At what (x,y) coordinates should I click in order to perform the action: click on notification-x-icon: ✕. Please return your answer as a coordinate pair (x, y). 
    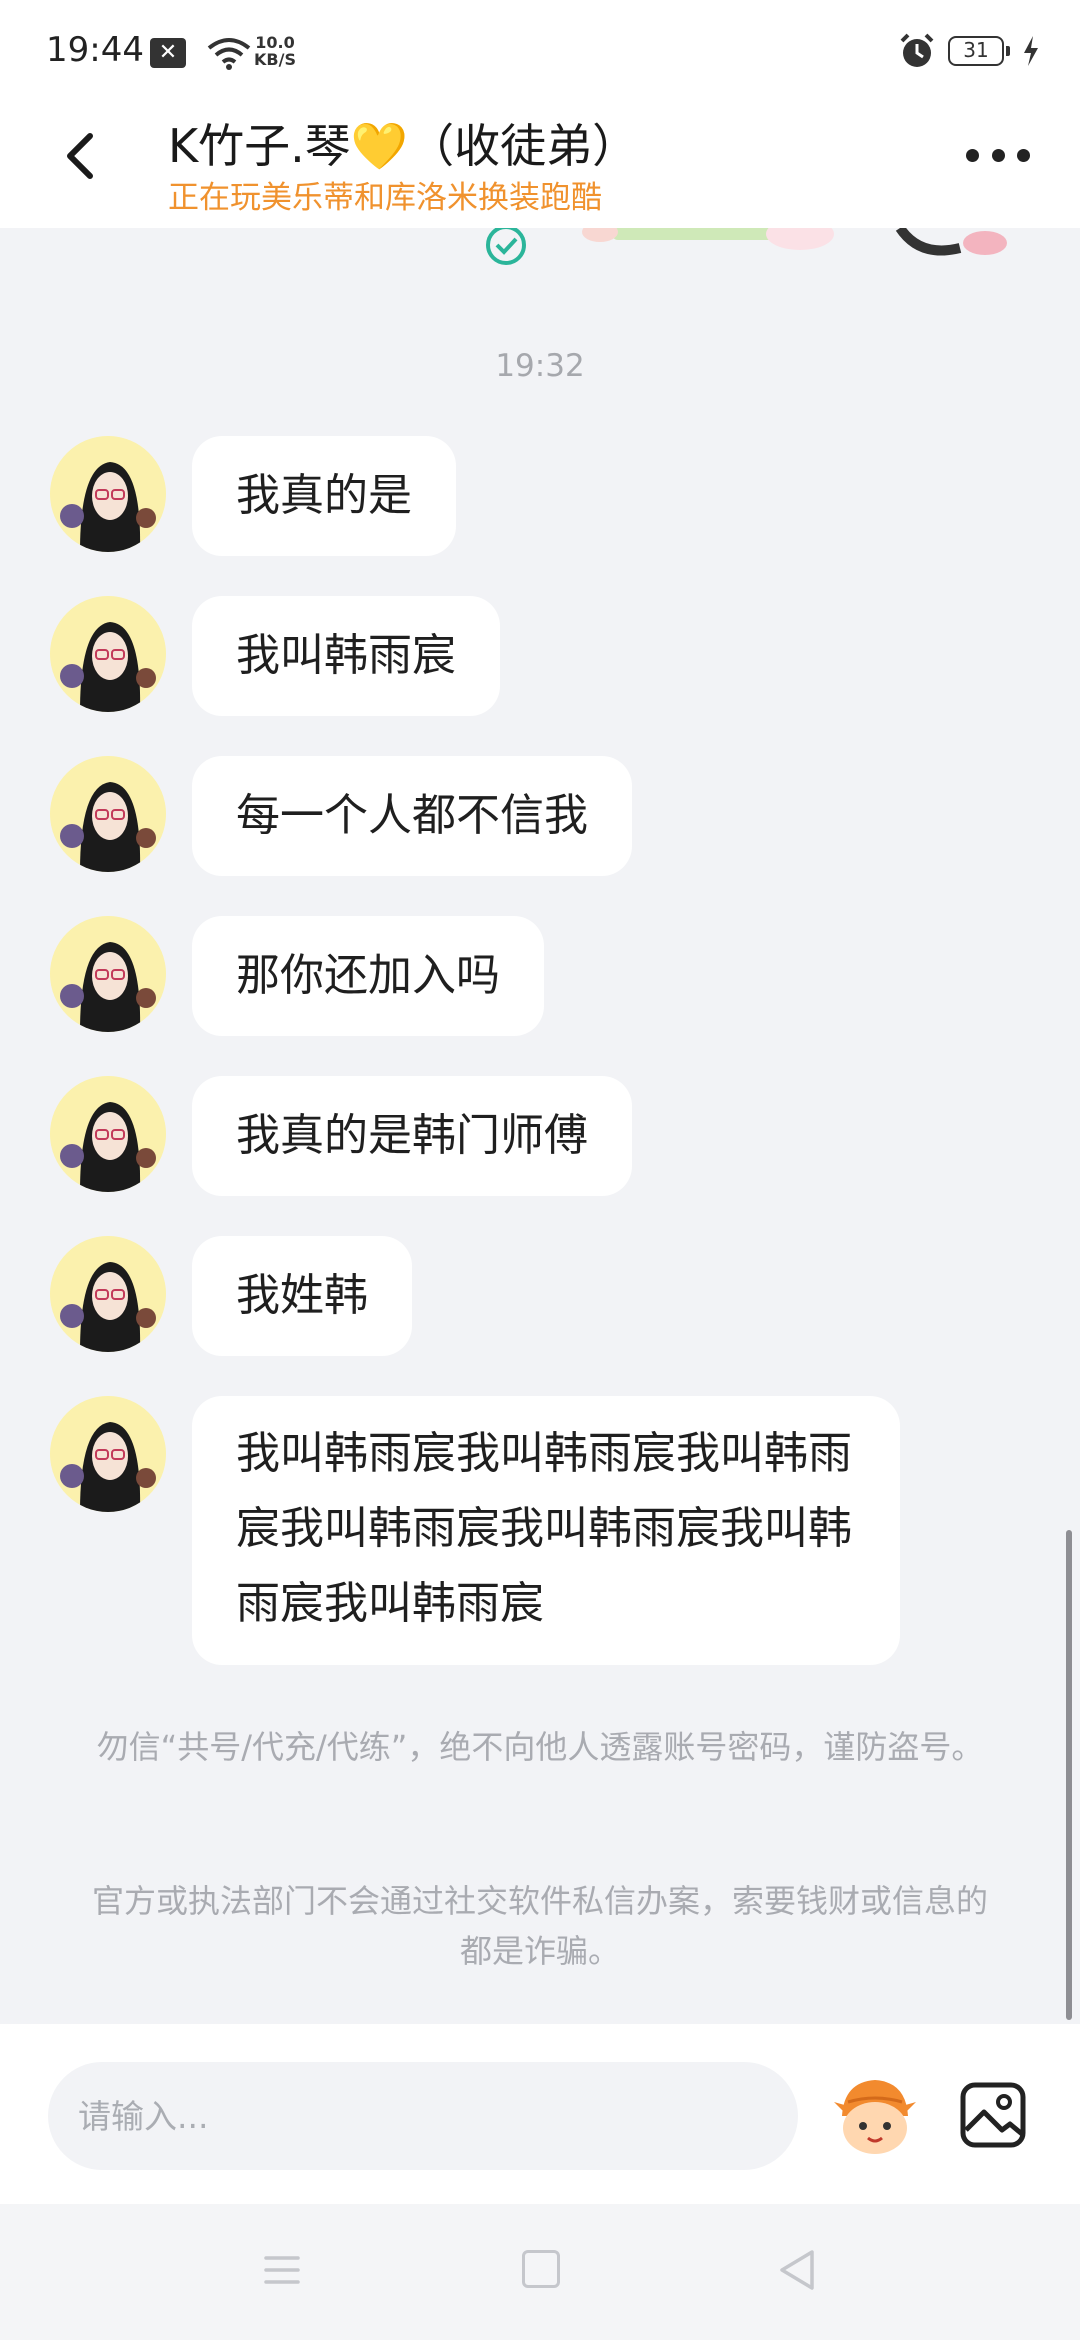
    Looking at the image, I should click on (168, 53).